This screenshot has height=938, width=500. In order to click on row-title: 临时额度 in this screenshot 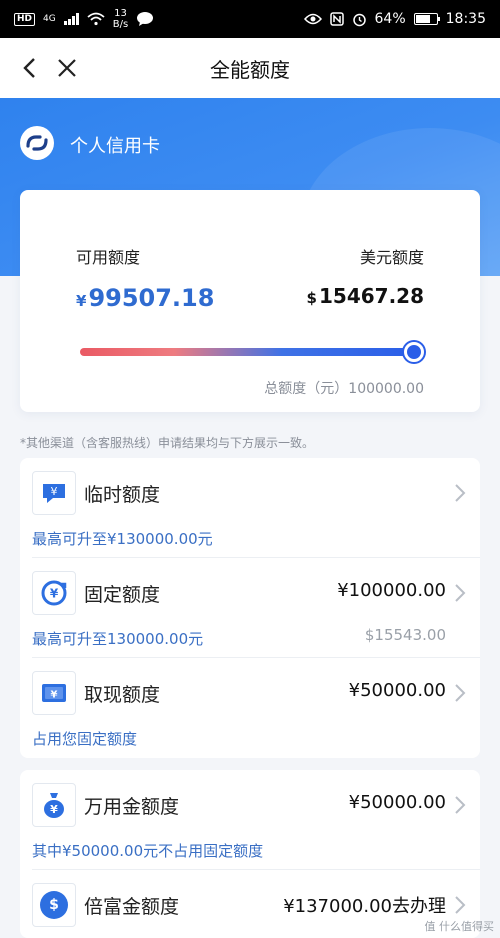, I will do `click(122, 495)`.